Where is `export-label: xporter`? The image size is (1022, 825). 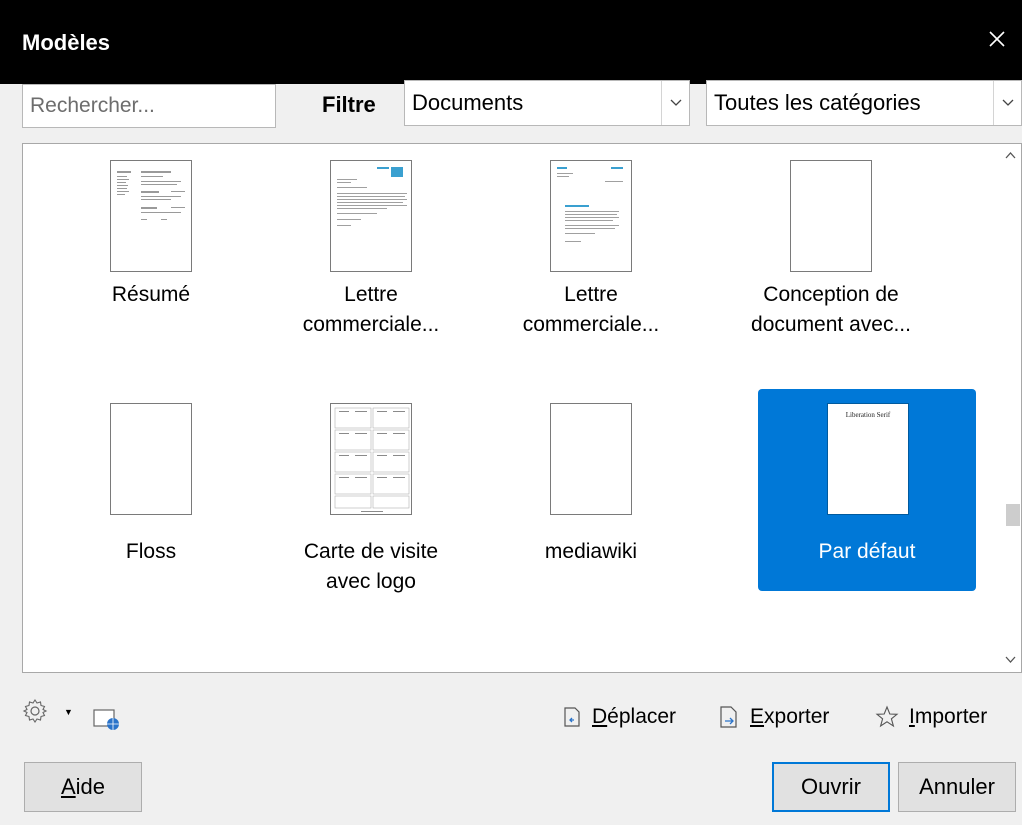
export-label: xporter is located at coordinates (797, 716).